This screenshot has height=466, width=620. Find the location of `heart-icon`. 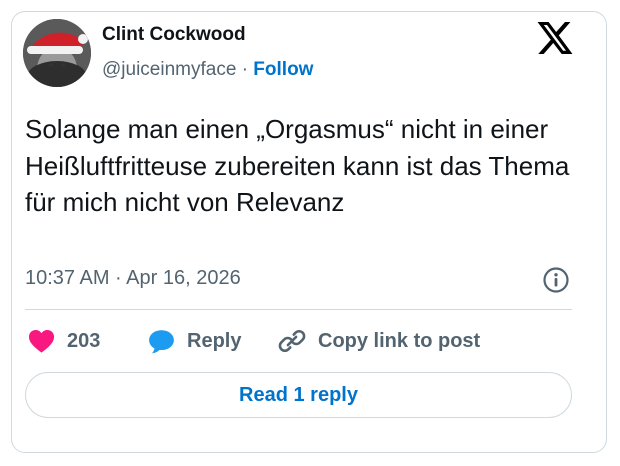

heart-icon is located at coordinates (41, 341).